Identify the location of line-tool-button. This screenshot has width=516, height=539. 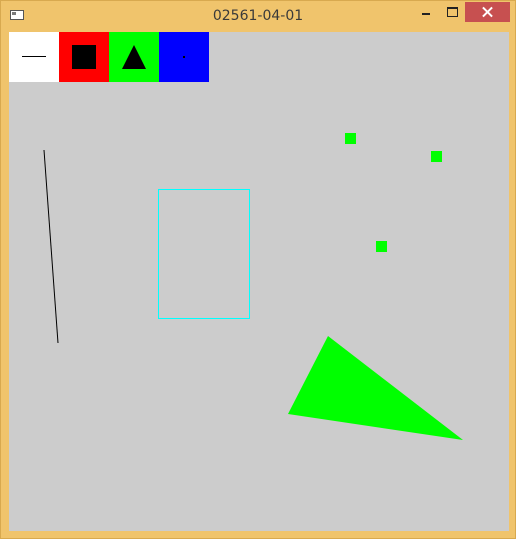
(34, 57).